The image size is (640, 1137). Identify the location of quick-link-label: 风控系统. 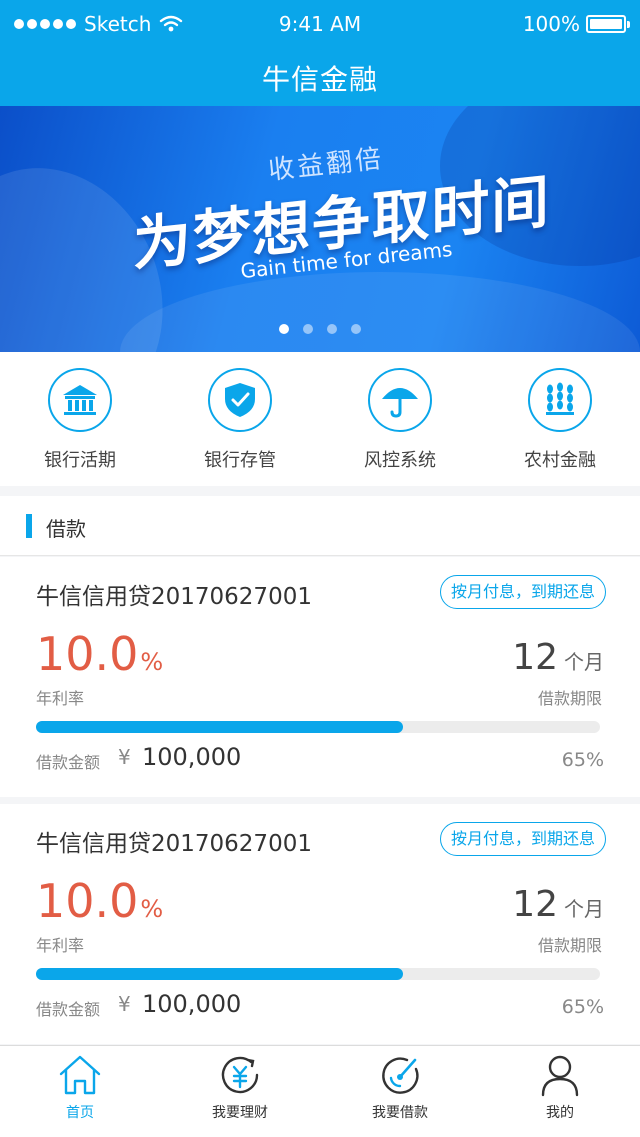
(400, 460).